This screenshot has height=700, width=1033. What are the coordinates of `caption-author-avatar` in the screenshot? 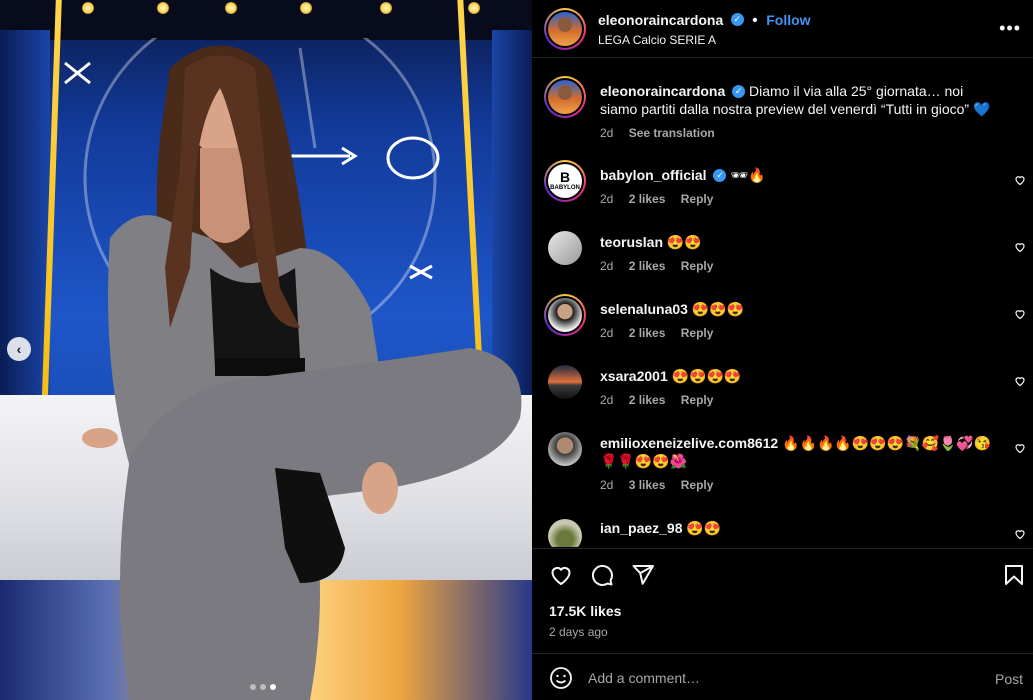 It's located at (565, 97).